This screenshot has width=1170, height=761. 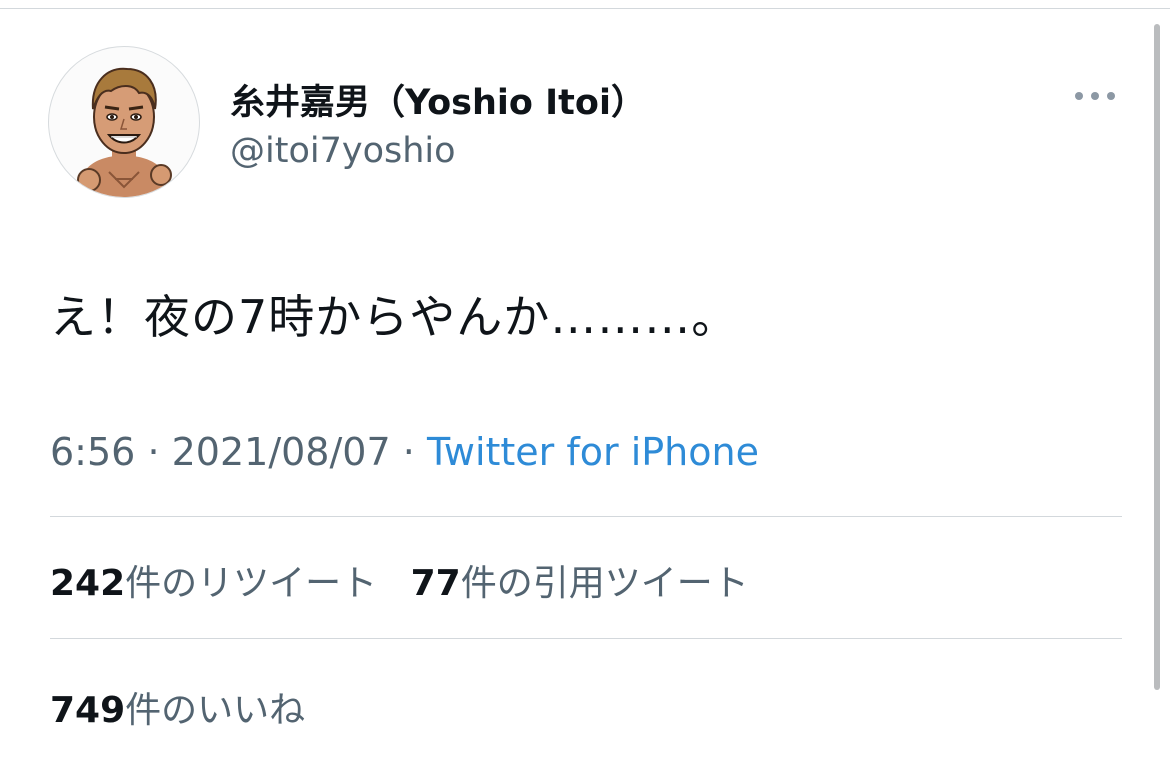 What do you see at coordinates (394, 317) in the screenshot?
I see `tweet-text: え！夜の7時からやんか………。` at bounding box center [394, 317].